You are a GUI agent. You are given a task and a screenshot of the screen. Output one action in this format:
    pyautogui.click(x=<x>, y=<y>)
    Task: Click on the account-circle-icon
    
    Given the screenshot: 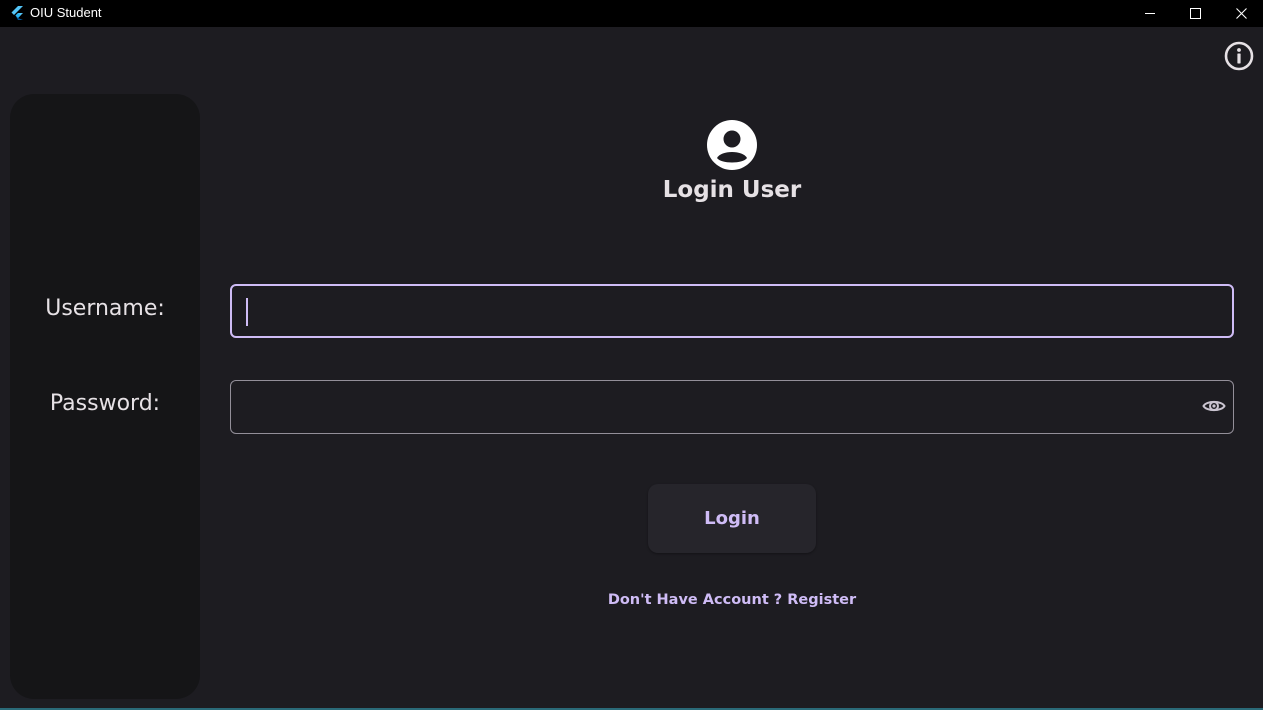 What is the action you would take?
    pyautogui.click(x=732, y=145)
    